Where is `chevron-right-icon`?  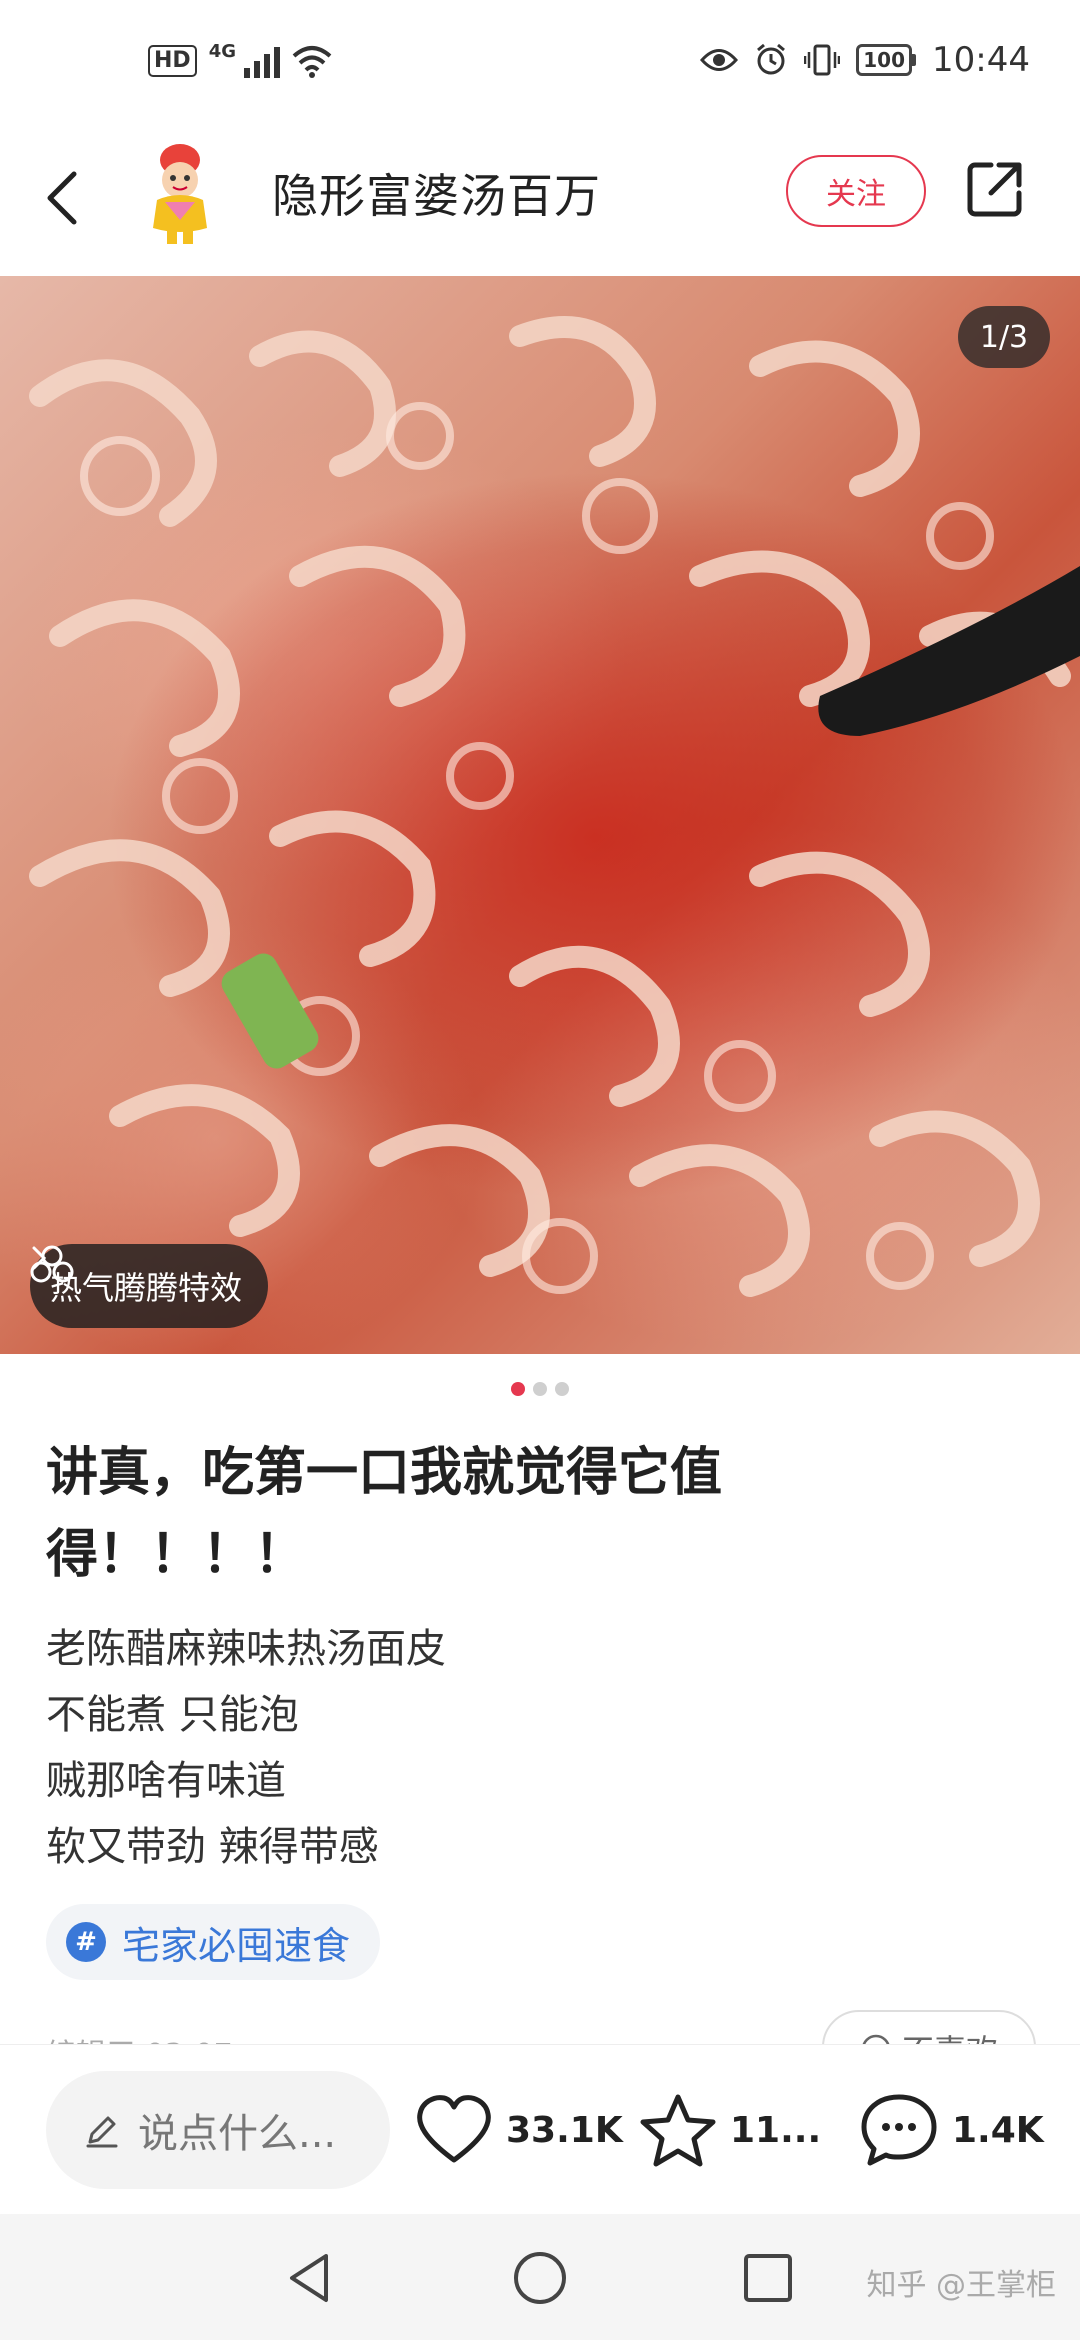 chevron-right-icon is located at coordinates (39, 1258).